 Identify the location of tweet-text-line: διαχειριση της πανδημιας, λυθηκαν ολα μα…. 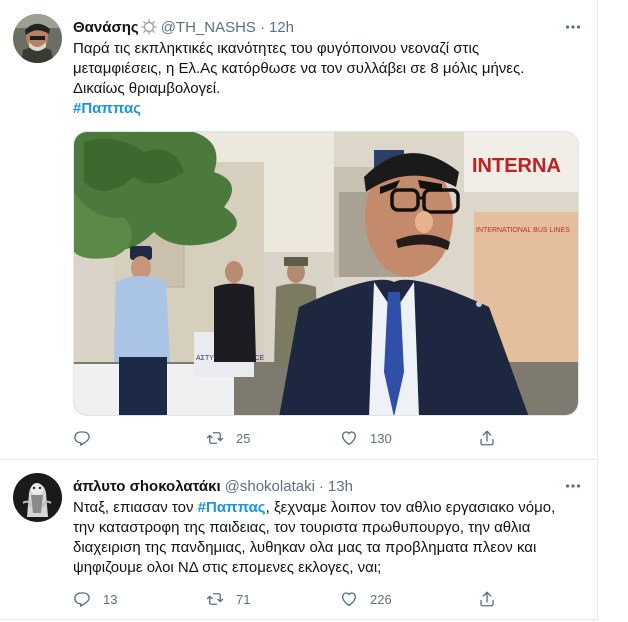
(305, 547).